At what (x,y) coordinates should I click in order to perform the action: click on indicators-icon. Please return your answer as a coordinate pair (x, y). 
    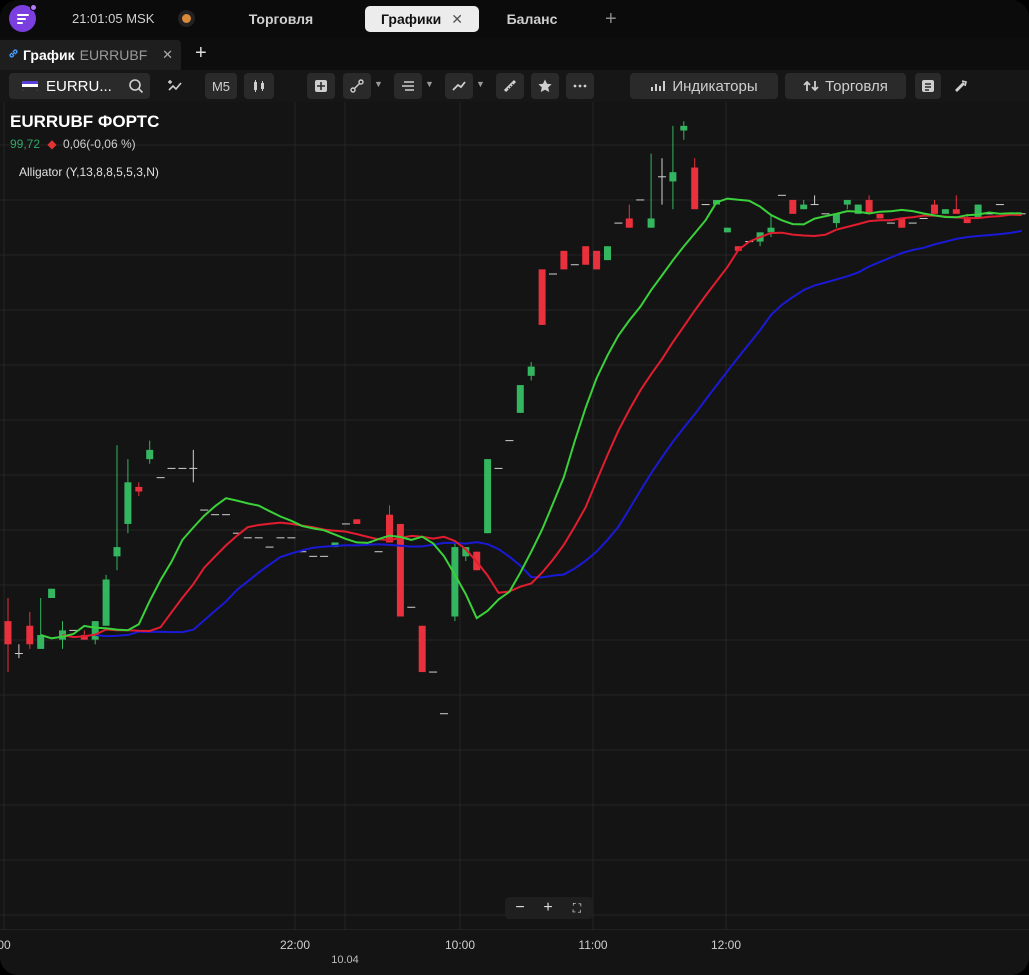
    Looking at the image, I should click on (658, 86).